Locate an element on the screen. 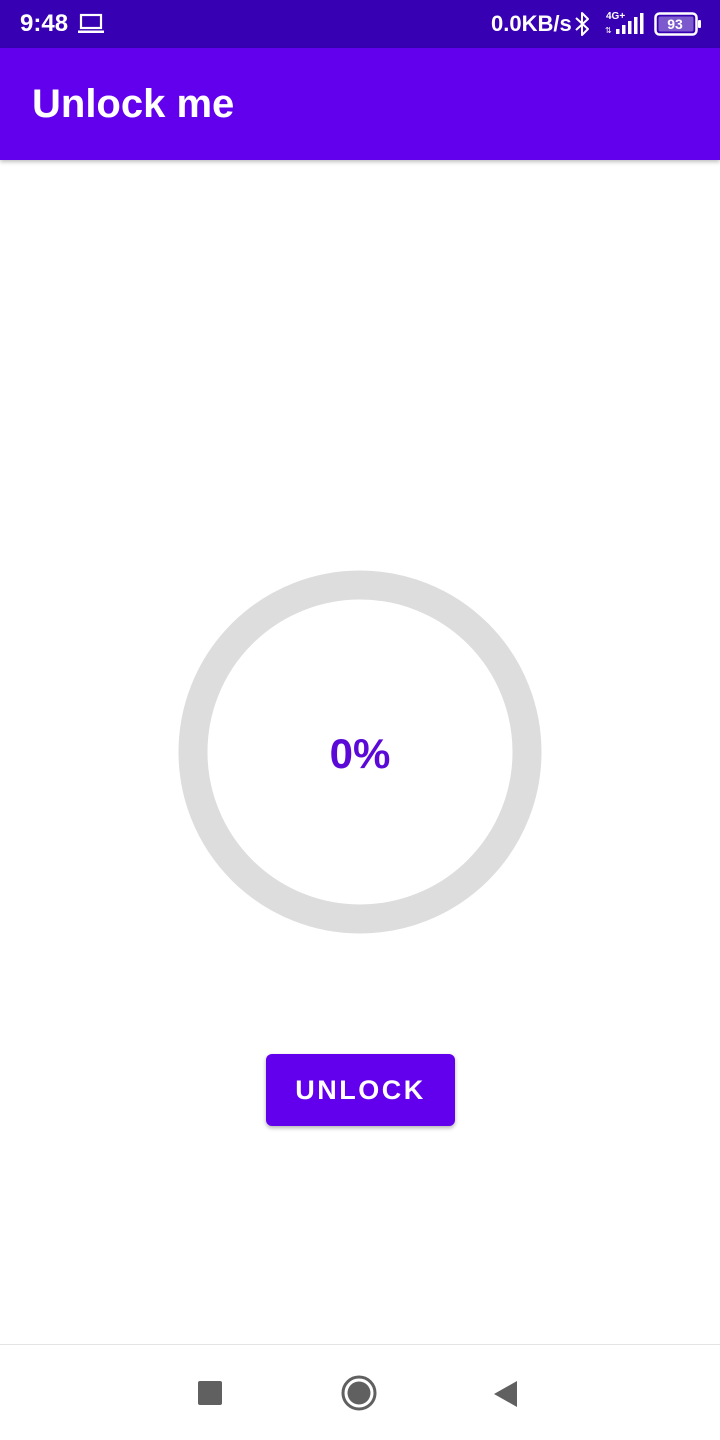 Image resolution: width=720 pixels, height=1440 pixels. network-type-label: 4G+ is located at coordinates (615, 16).